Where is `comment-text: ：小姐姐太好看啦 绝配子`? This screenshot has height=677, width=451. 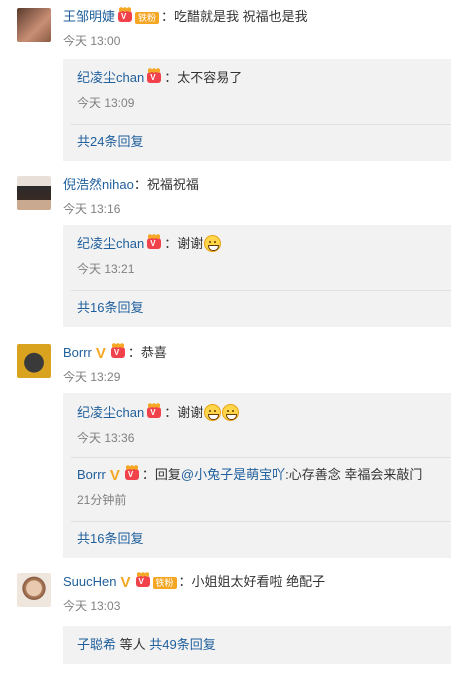 comment-text: ：小姐姐太好看啦 绝配子 is located at coordinates (252, 581).